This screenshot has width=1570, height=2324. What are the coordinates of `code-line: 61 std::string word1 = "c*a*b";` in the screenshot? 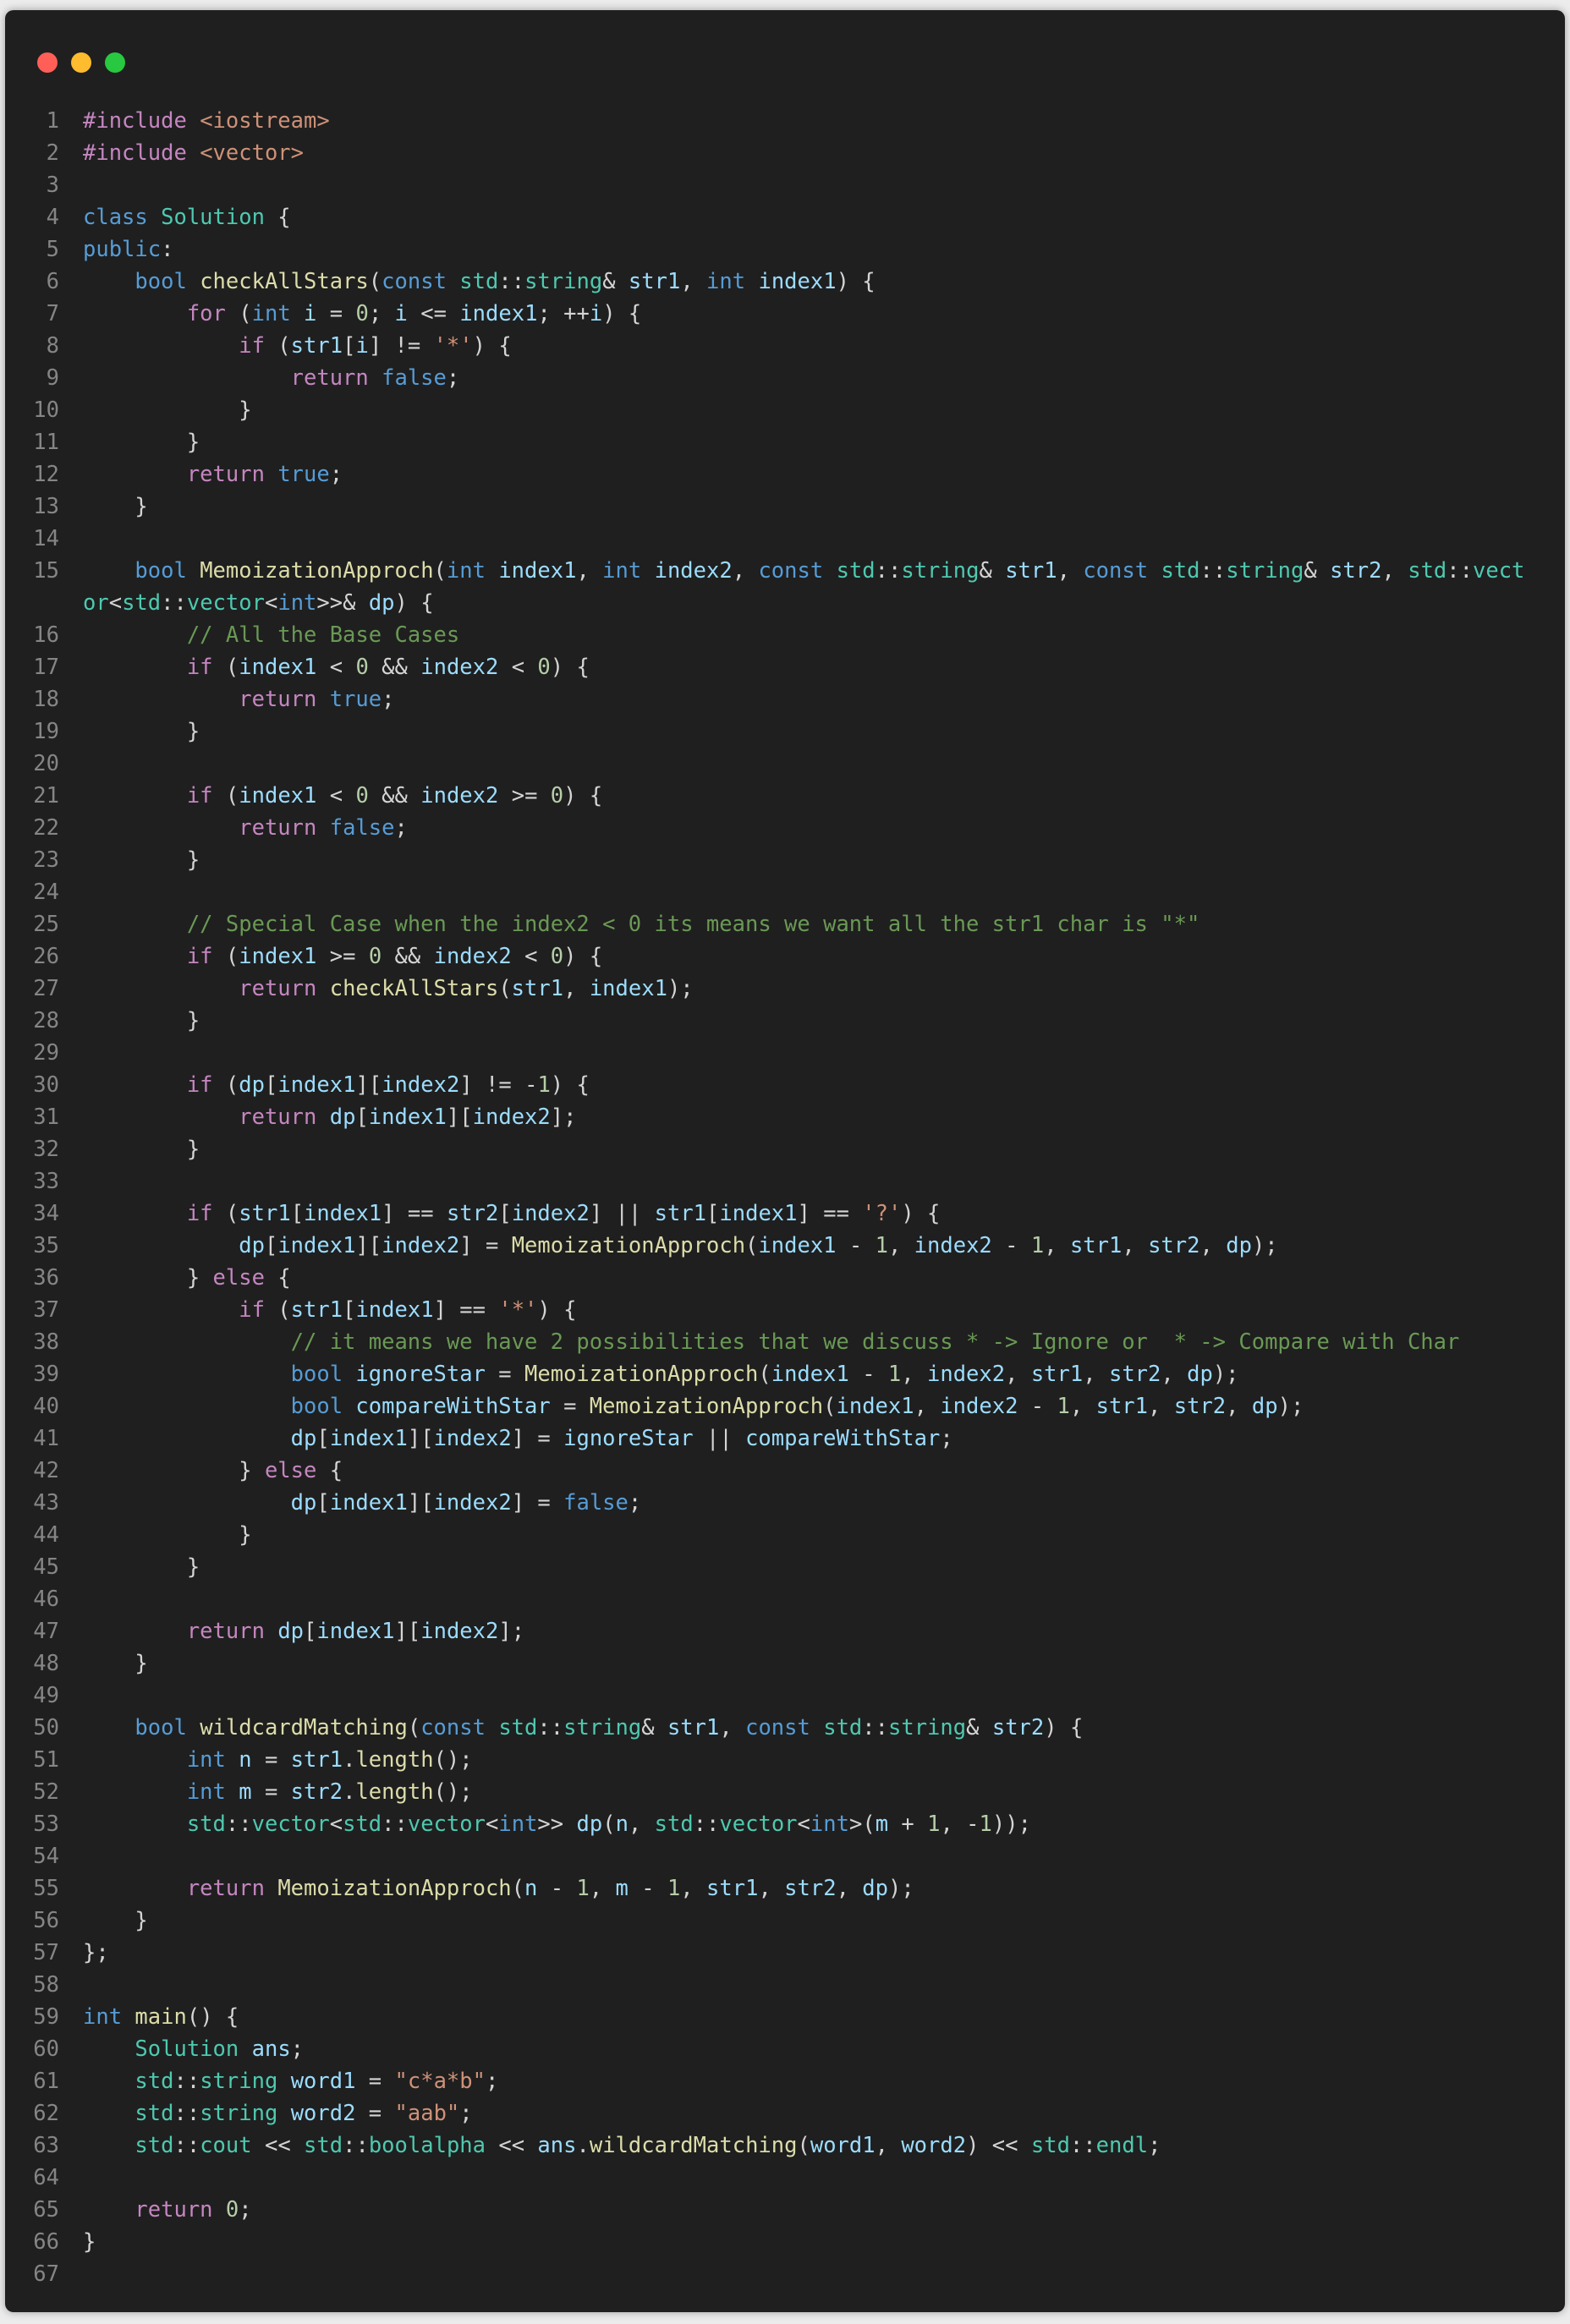 It's located at (785, 2081).